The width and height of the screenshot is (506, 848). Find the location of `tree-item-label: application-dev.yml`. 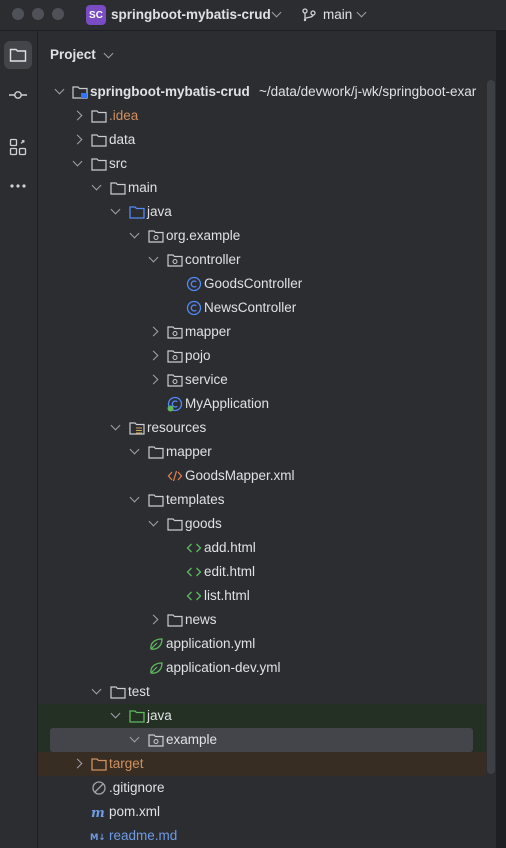

tree-item-label: application-dev.yml is located at coordinates (223, 667).